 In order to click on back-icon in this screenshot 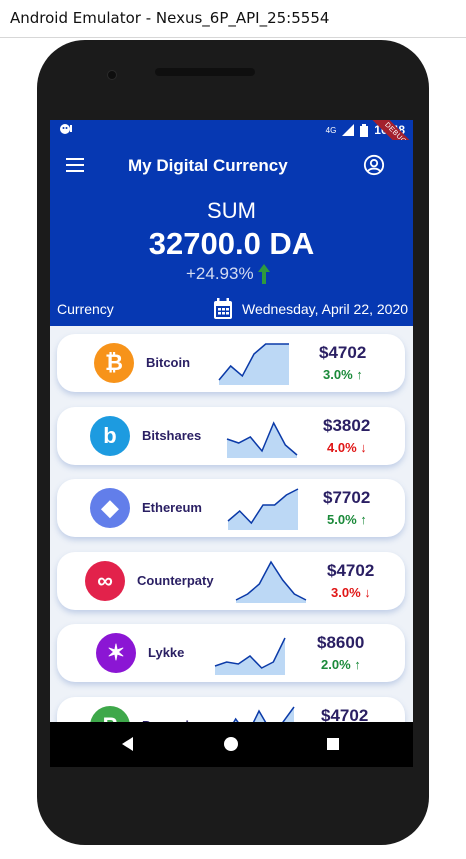, I will do `click(127, 744)`.